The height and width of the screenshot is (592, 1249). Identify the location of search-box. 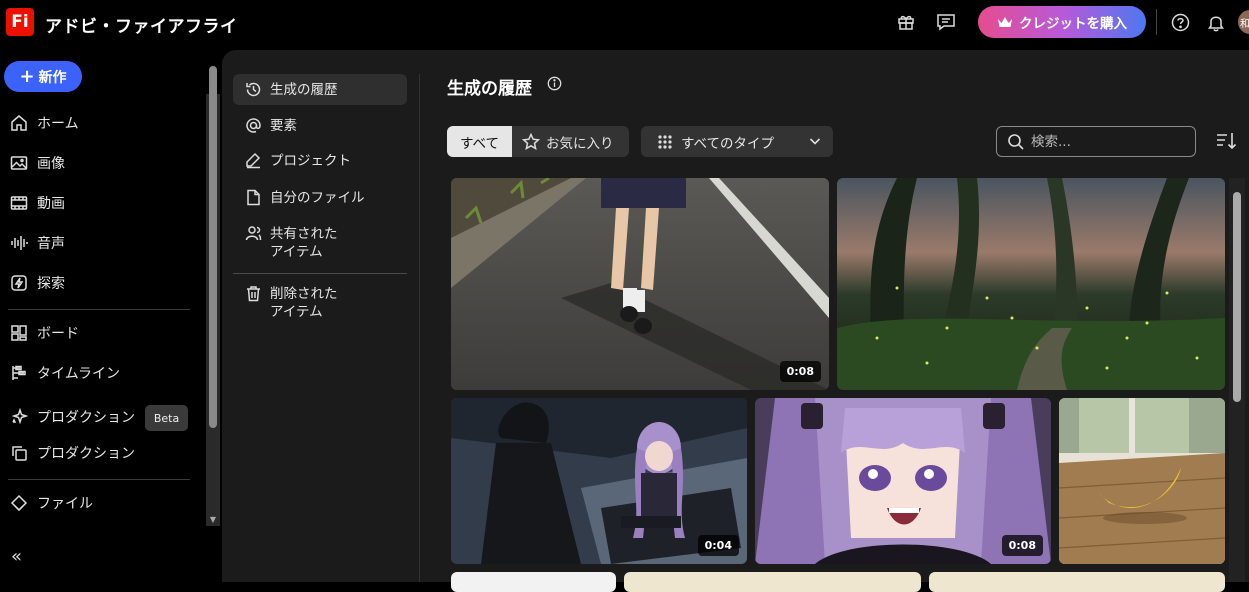
(1096, 141).